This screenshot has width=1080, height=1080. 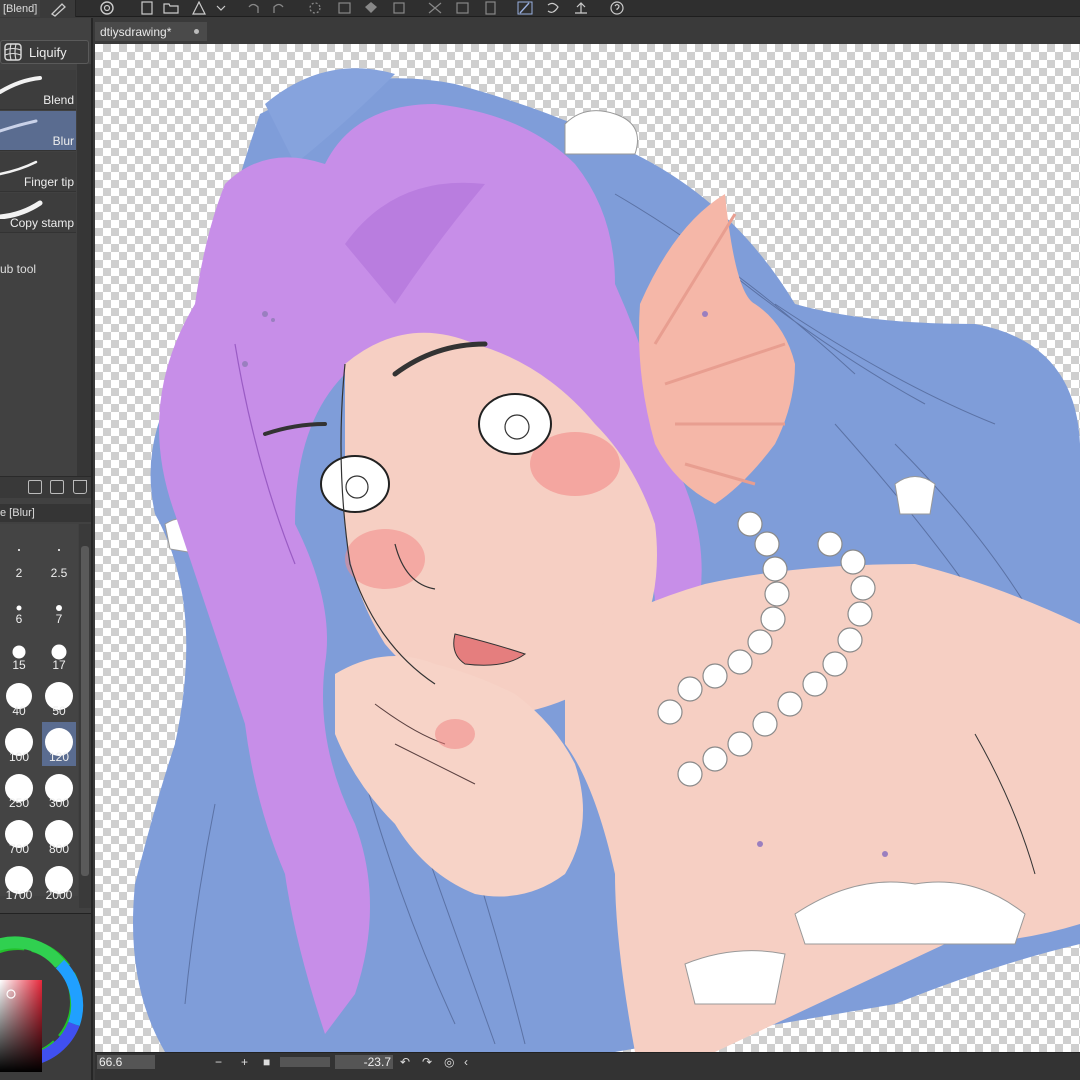 I want to click on redo-icon, so click(x=279, y=8).